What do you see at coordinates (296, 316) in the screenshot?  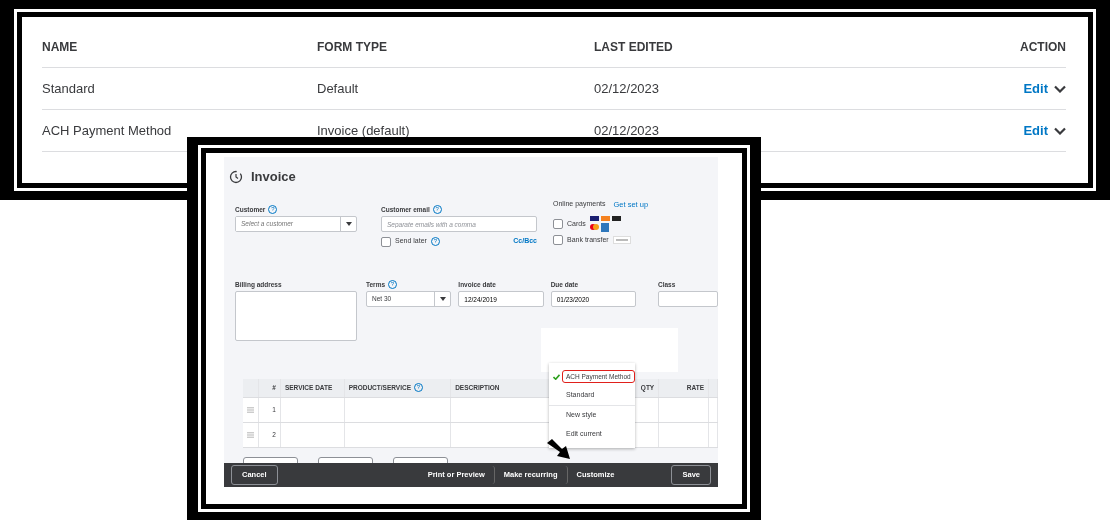 I see `billing-address-field` at bounding box center [296, 316].